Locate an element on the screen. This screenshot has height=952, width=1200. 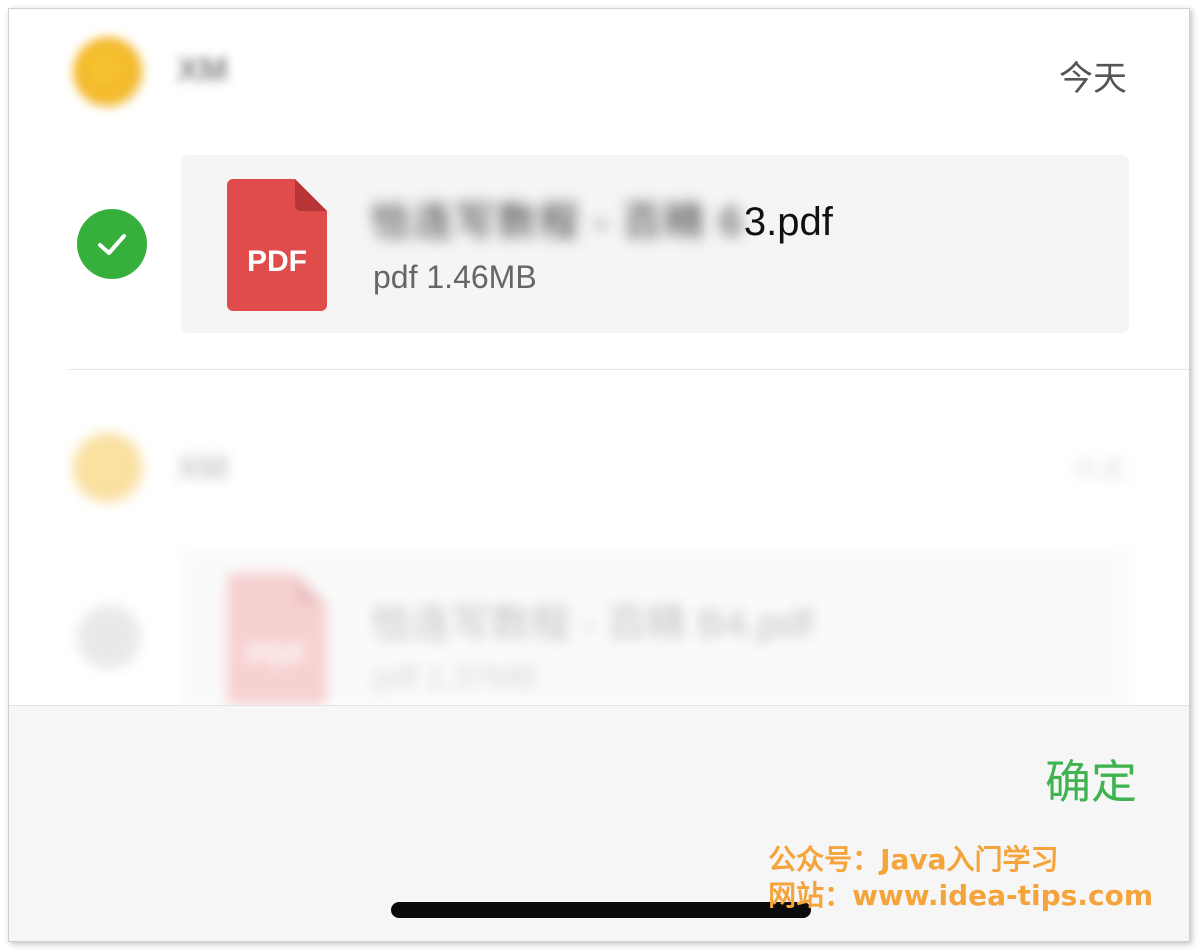
message-date: 今天 is located at coordinates (1098, 470).